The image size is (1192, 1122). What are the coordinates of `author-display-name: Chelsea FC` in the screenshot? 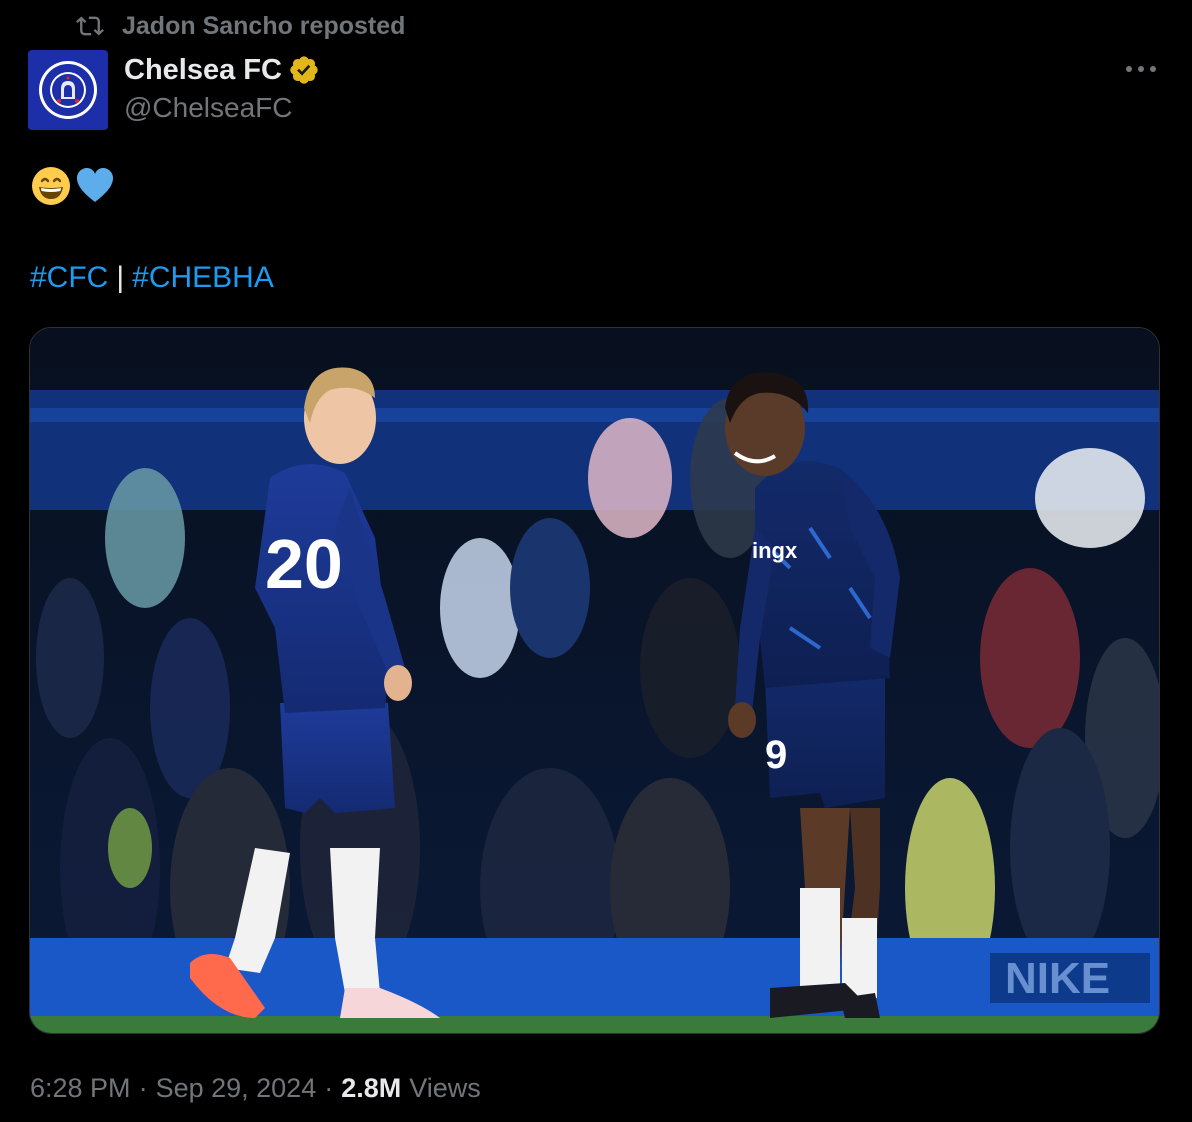 It's located at (203, 70).